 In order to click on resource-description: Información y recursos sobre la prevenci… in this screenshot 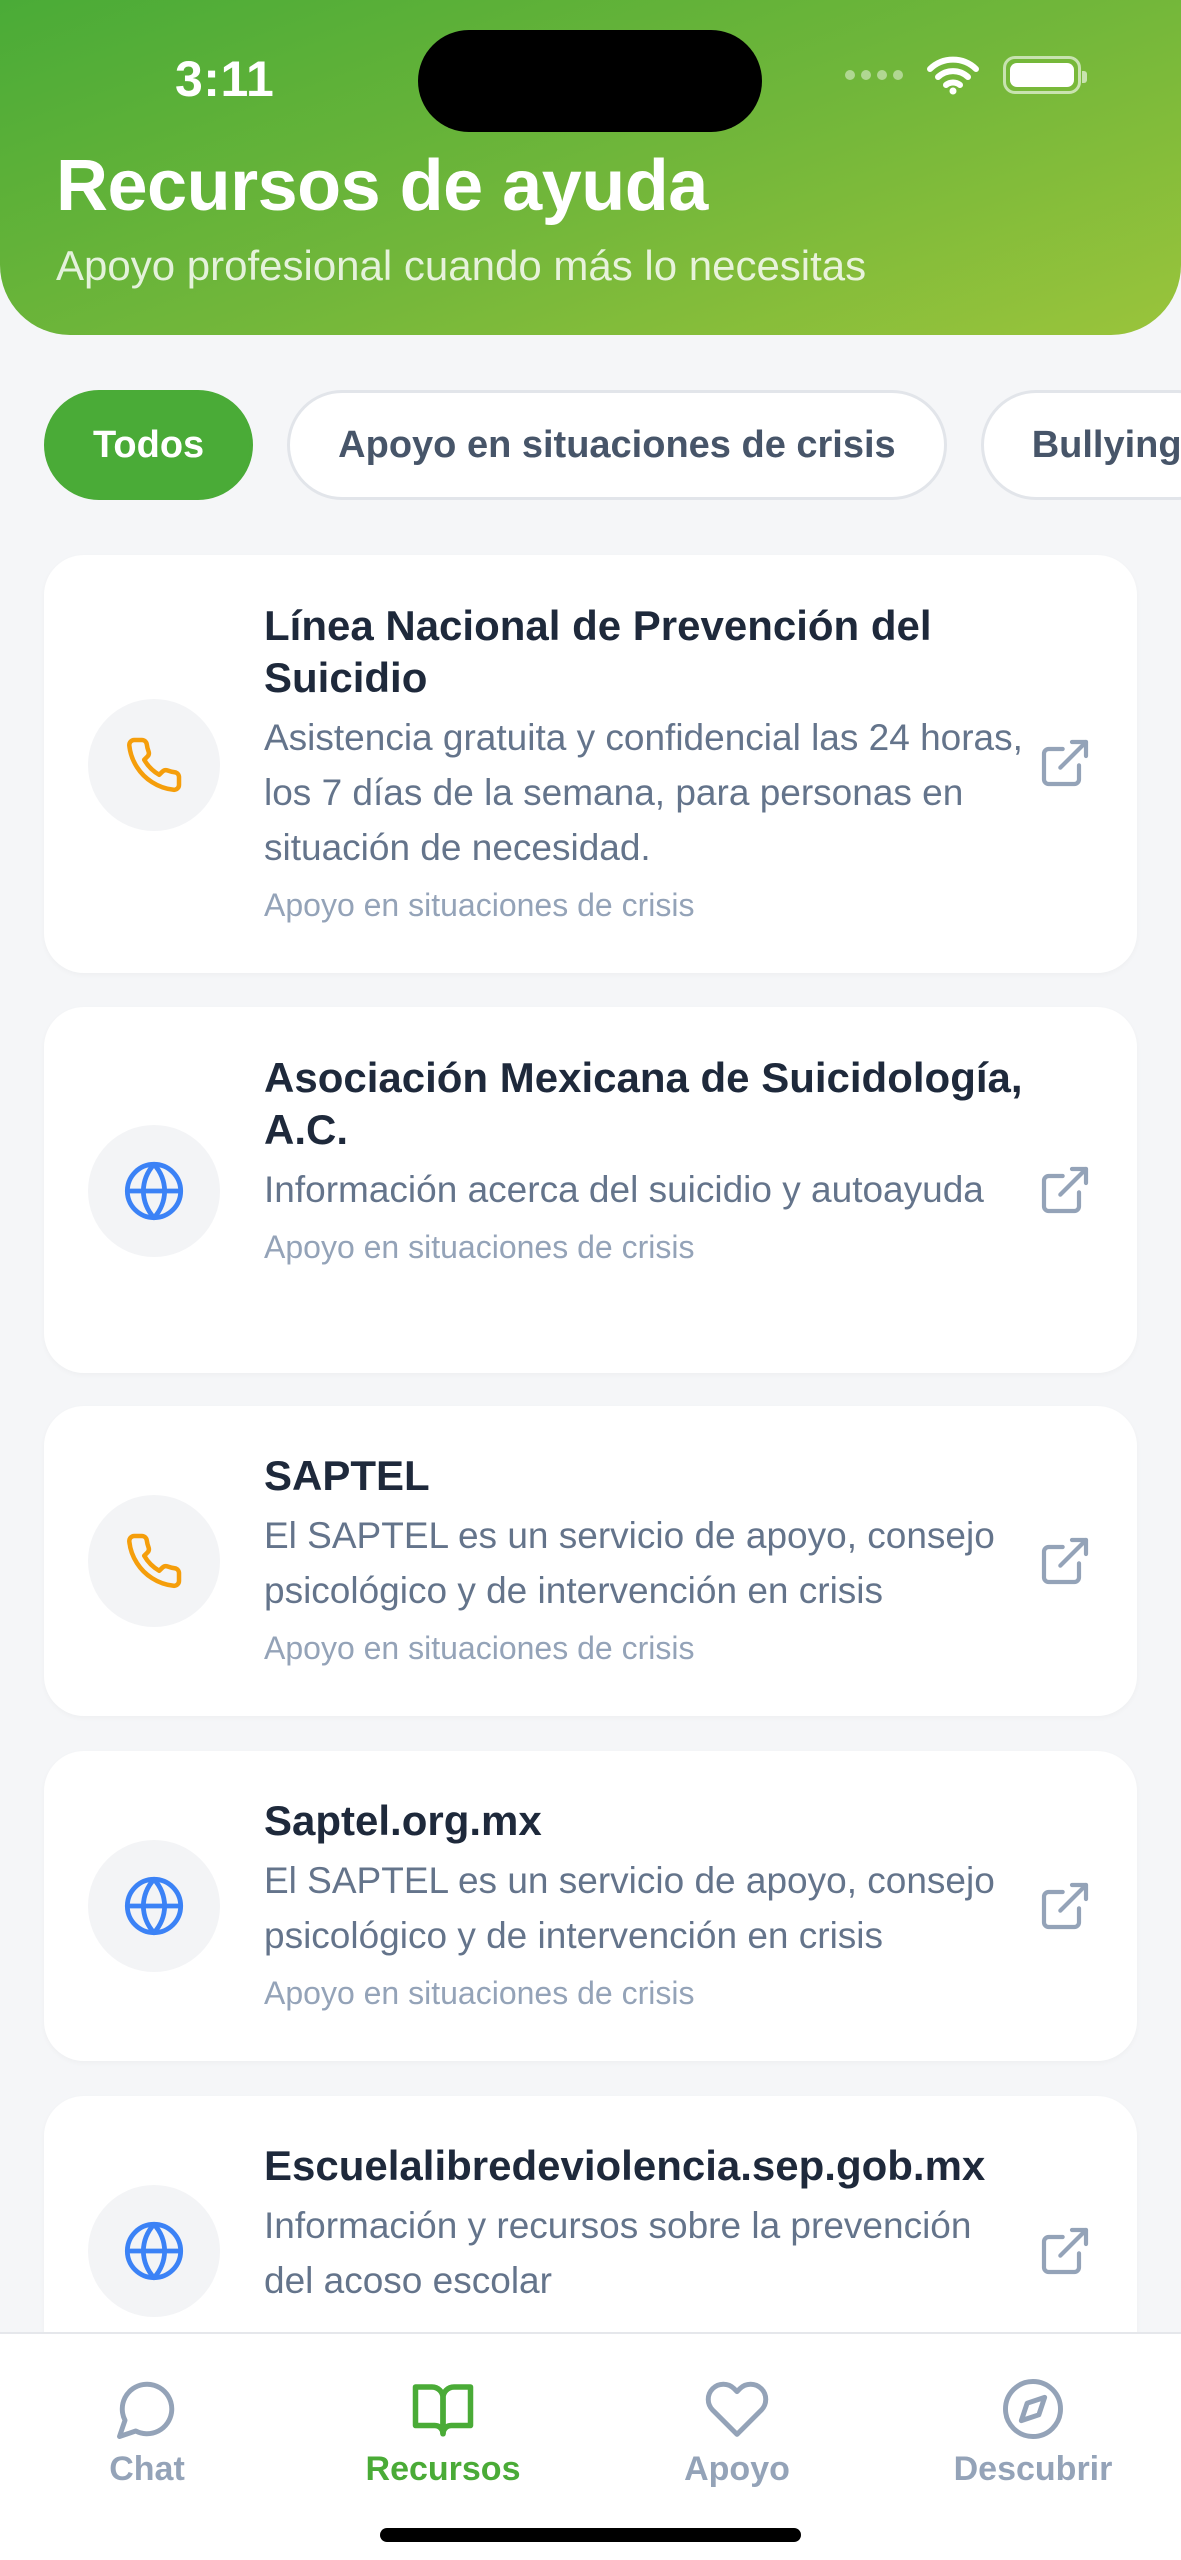, I will do `click(618, 2253)`.